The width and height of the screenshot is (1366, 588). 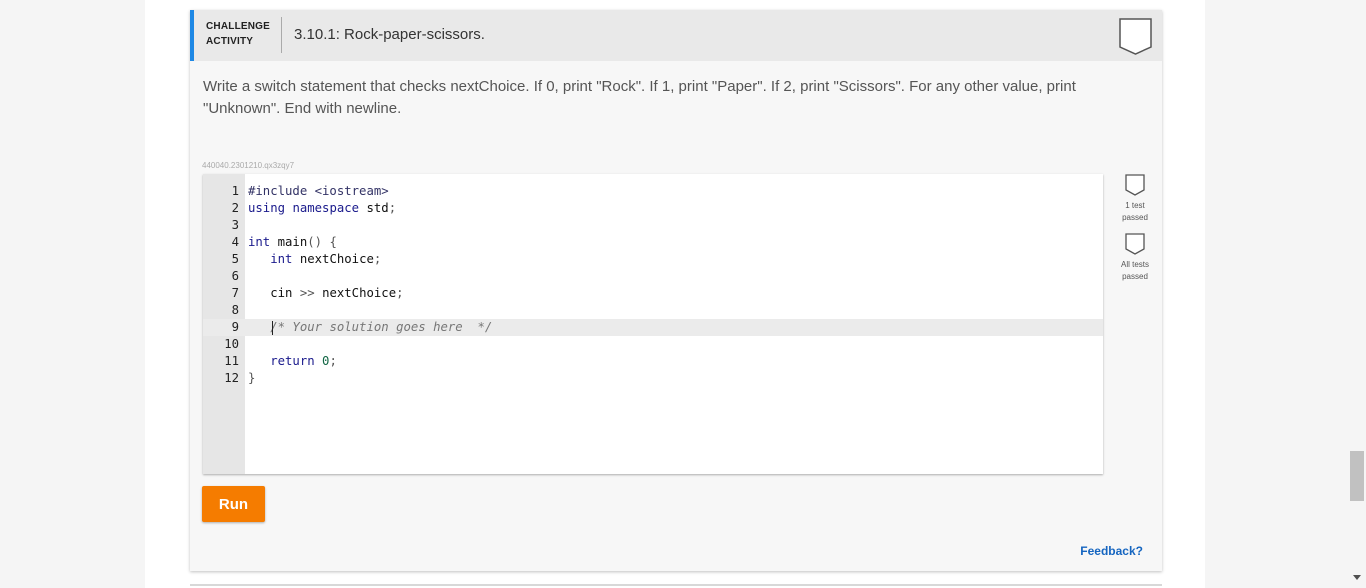 I want to click on code-line: 4 int main() {, so click(x=653, y=242).